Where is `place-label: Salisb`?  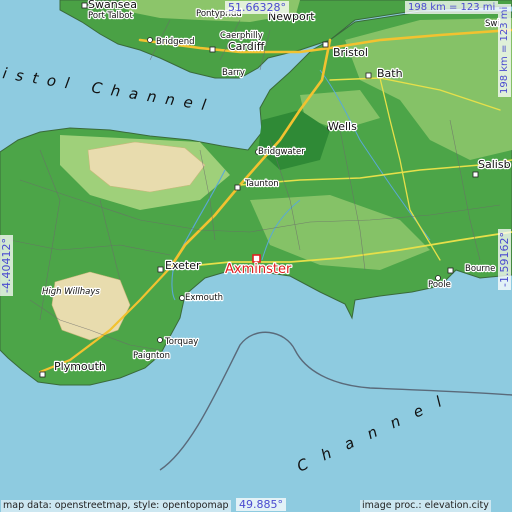 place-label: Salisb is located at coordinates (494, 164).